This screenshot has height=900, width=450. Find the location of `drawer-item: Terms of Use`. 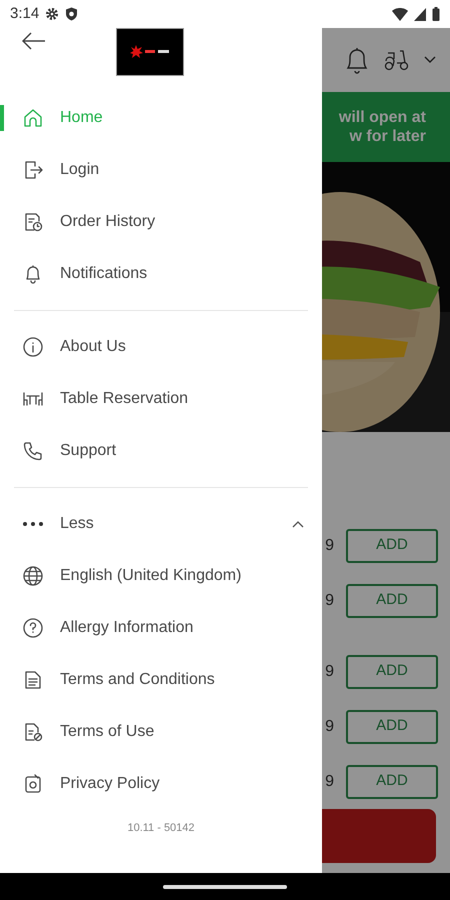

drawer-item: Terms of Use is located at coordinates (161, 732).